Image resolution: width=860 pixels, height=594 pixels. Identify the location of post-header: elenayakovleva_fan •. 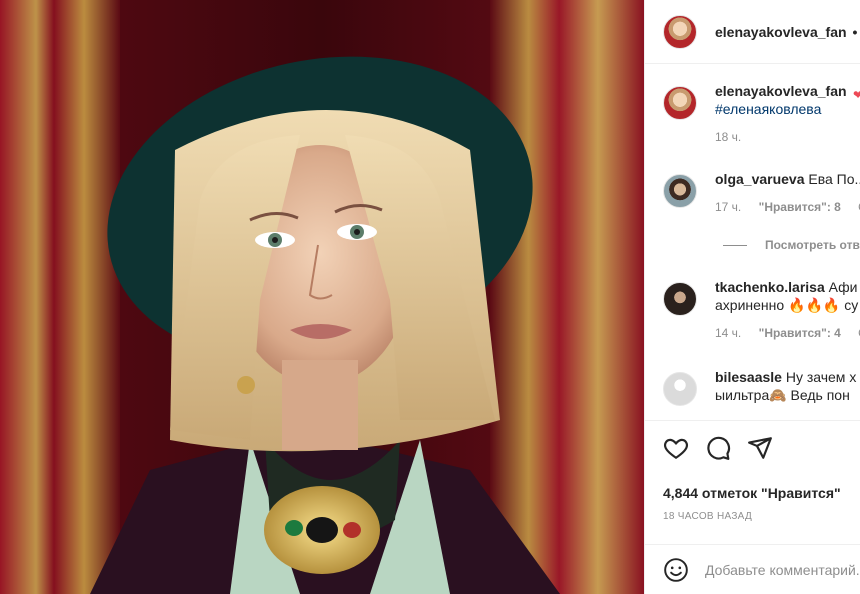
(752, 32).